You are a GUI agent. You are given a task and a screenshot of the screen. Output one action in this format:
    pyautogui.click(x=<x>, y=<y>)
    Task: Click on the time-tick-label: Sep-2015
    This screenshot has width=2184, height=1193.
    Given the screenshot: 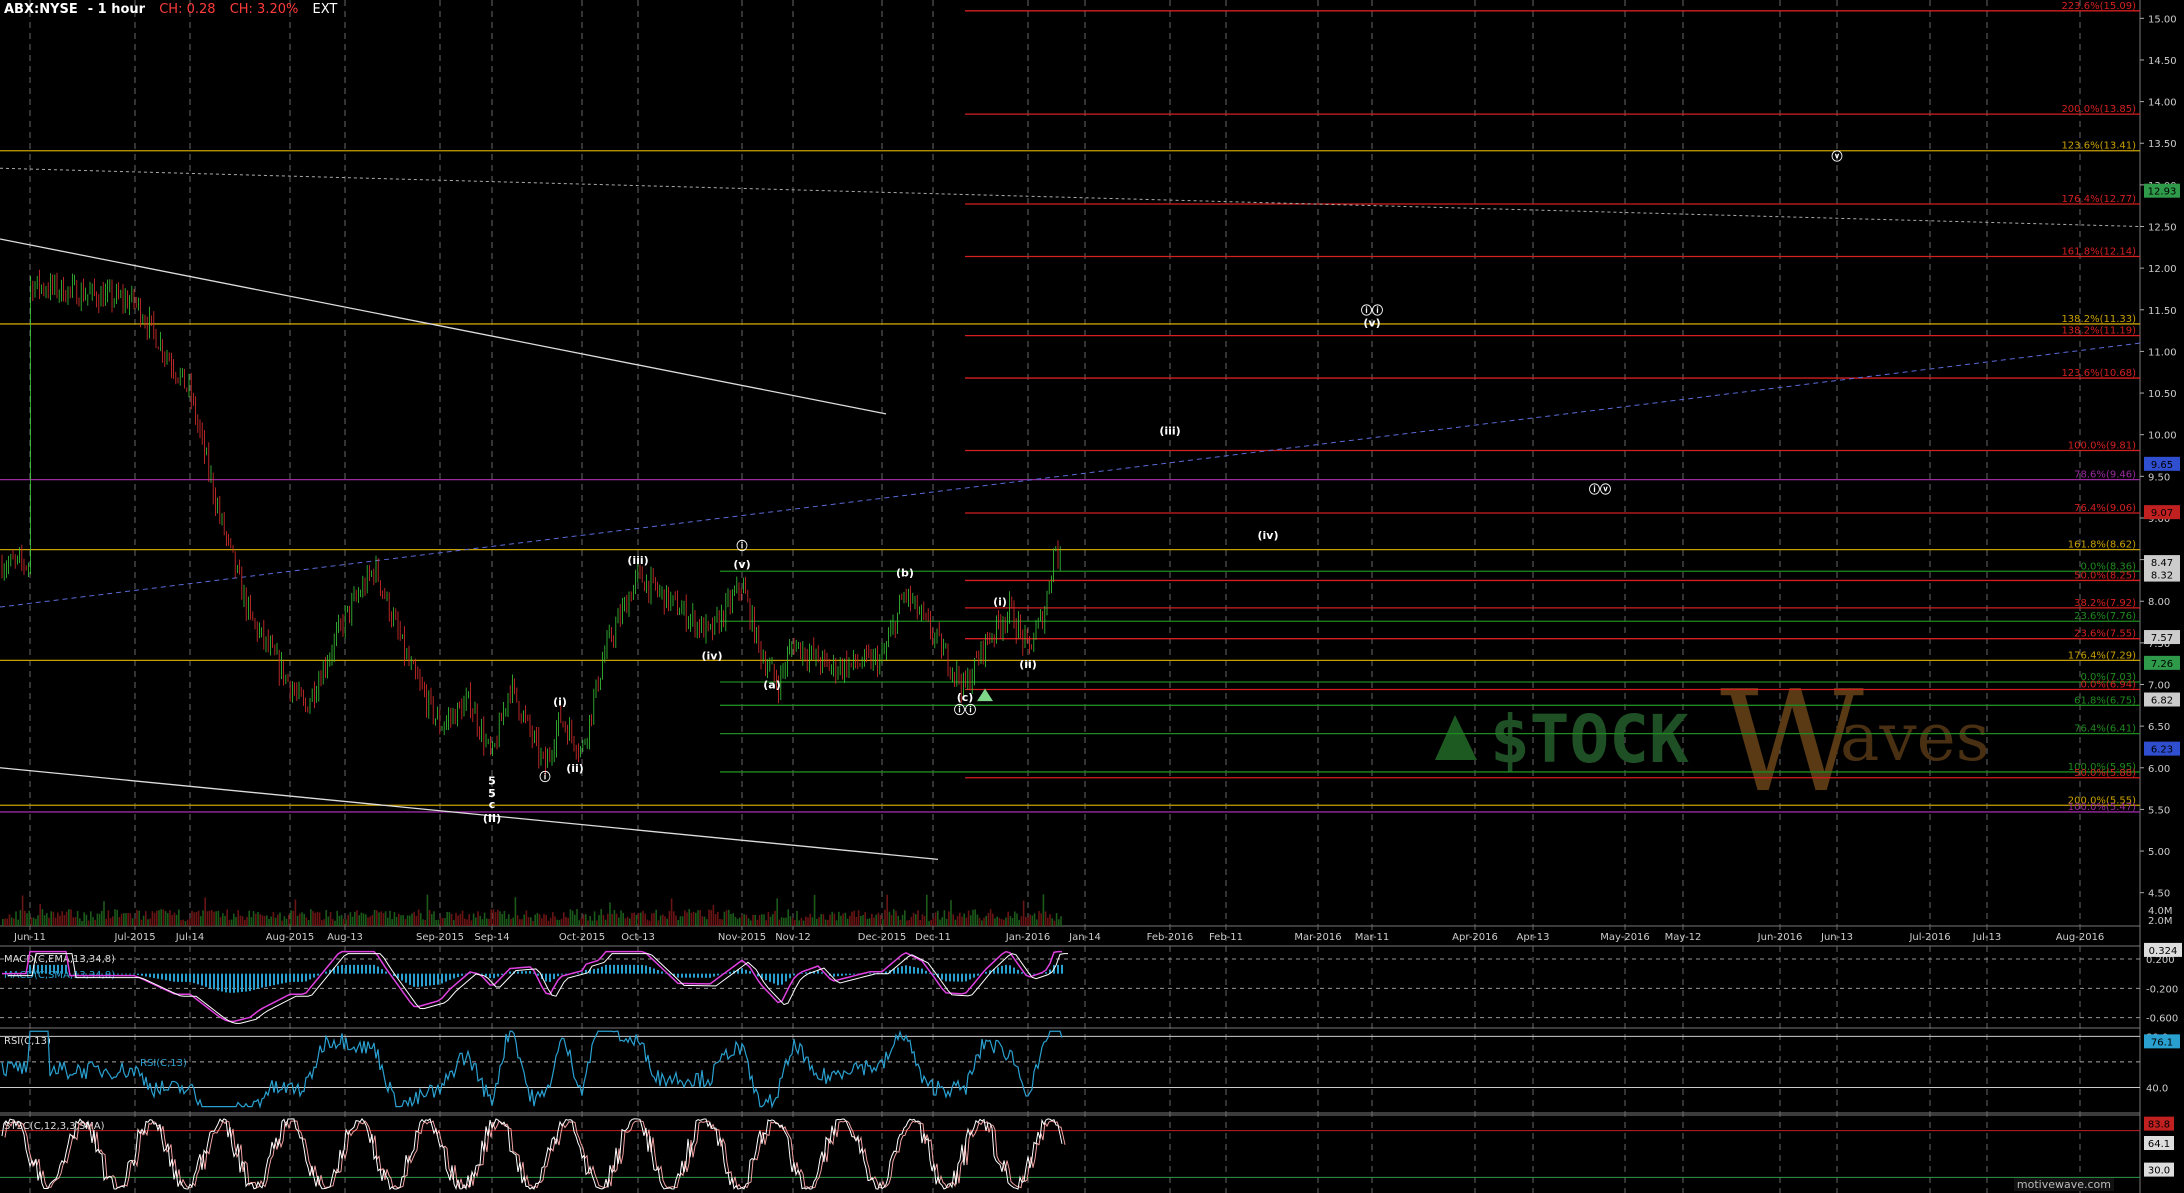 What is the action you would take?
    pyautogui.click(x=440, y=937)
    